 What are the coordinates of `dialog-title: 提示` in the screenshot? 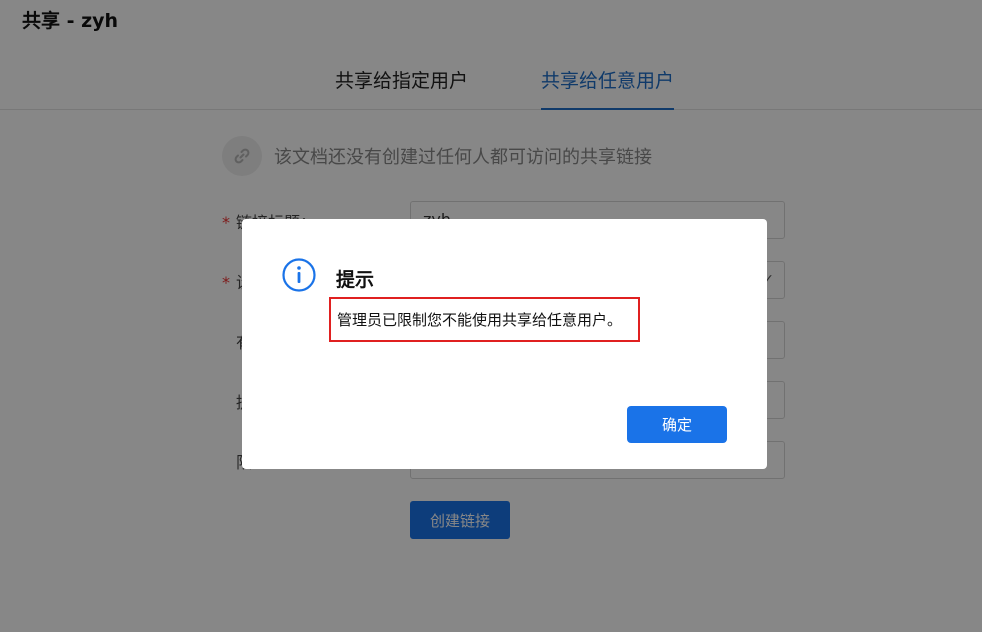 It's located at (355, 280).